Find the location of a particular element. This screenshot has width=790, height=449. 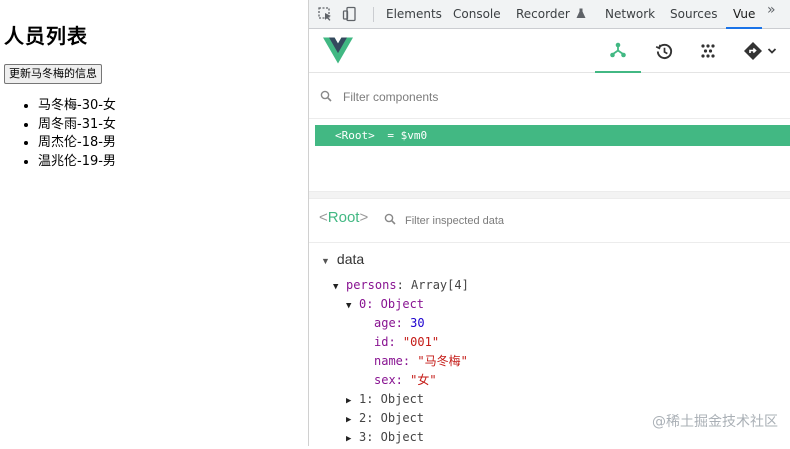

list-item: 周冬雨-31-女 is located at coordinates (77, 125).